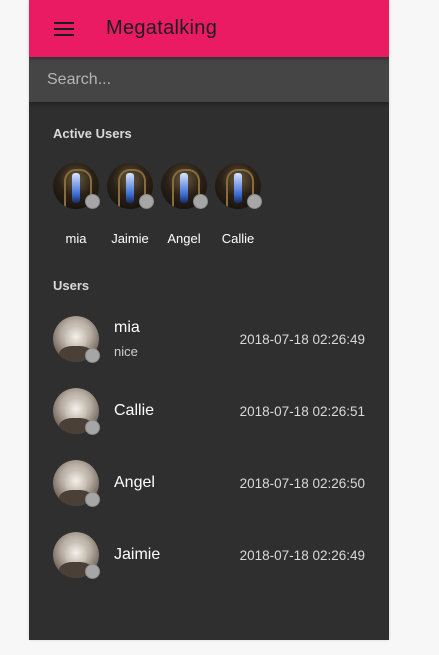 The image size is (439, 655). I want to click on search-input, so click(207, 79).